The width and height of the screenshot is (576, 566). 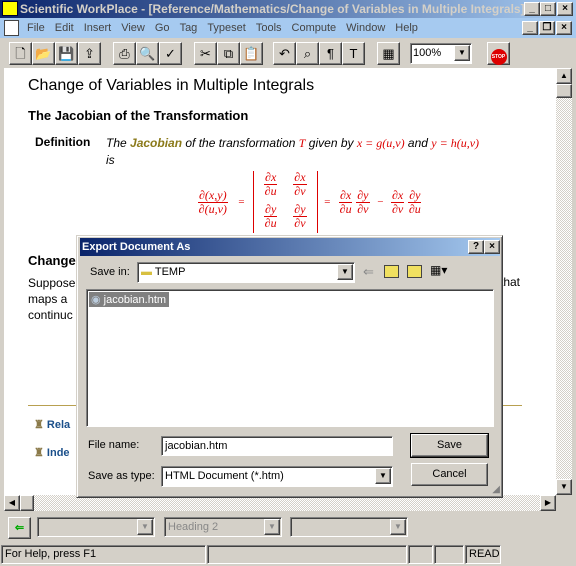 I want to click on open-button: 📂, so click(x=43, y=53).